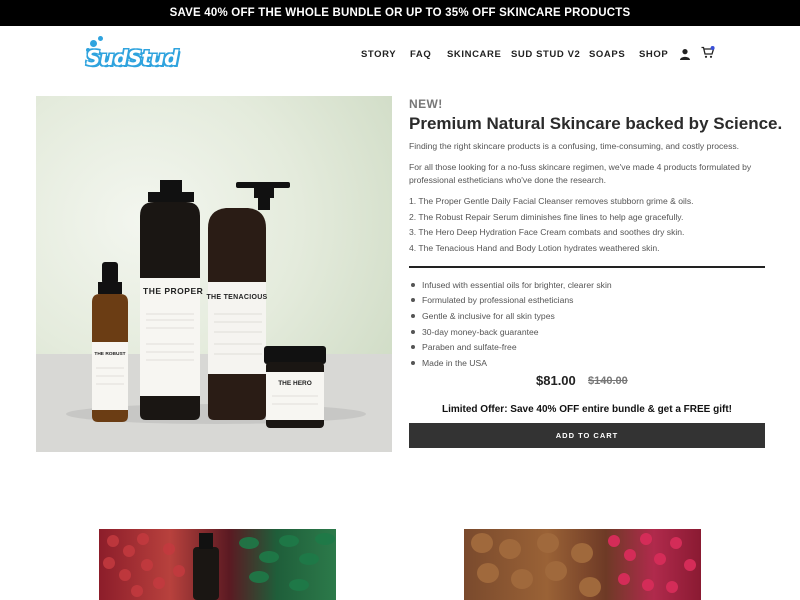 The width and height of the screenshot is (800, 600). What do you see at coordinates (217, 564) in the screenshot?
I see `featured-image-left` at bounding box center [217, 564].